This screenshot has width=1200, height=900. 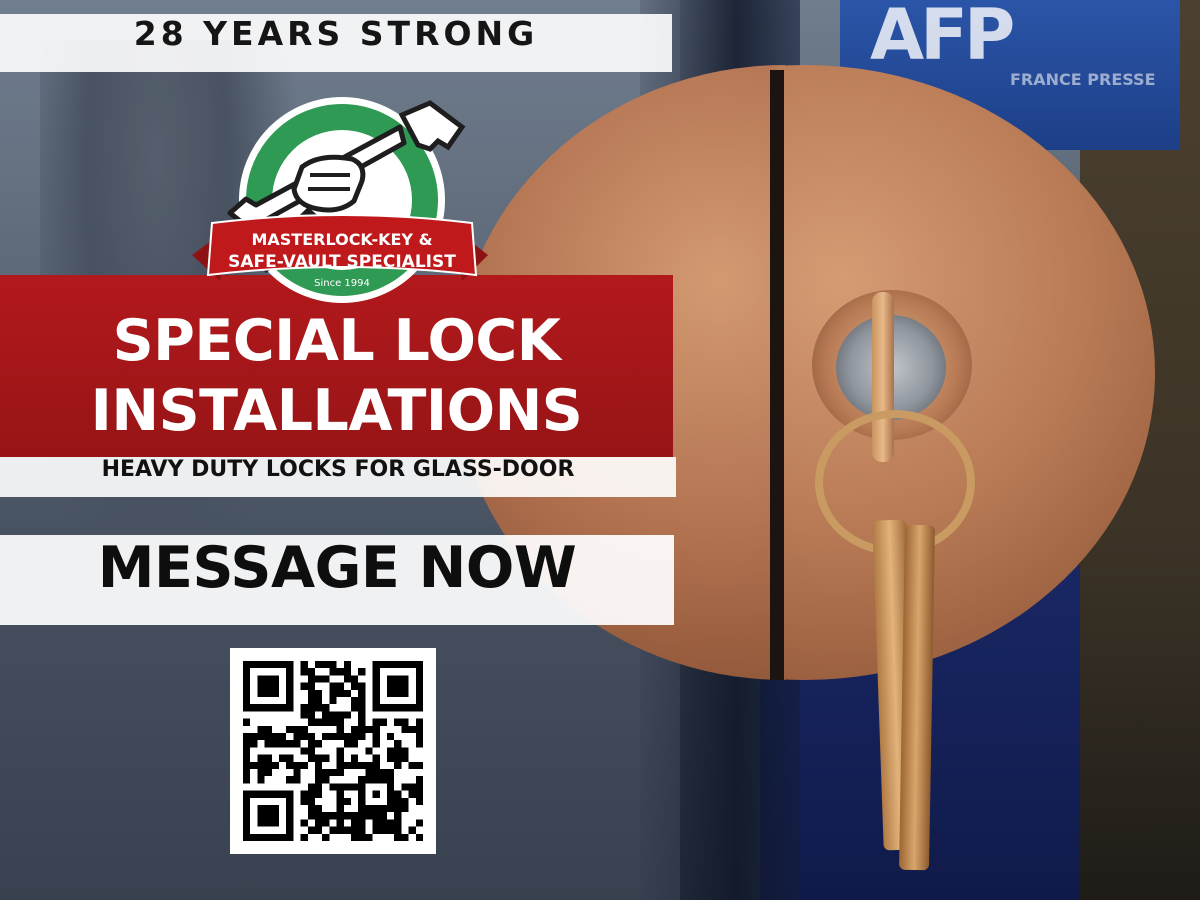 I want to click on qr-code, so click(x=333, y=751).